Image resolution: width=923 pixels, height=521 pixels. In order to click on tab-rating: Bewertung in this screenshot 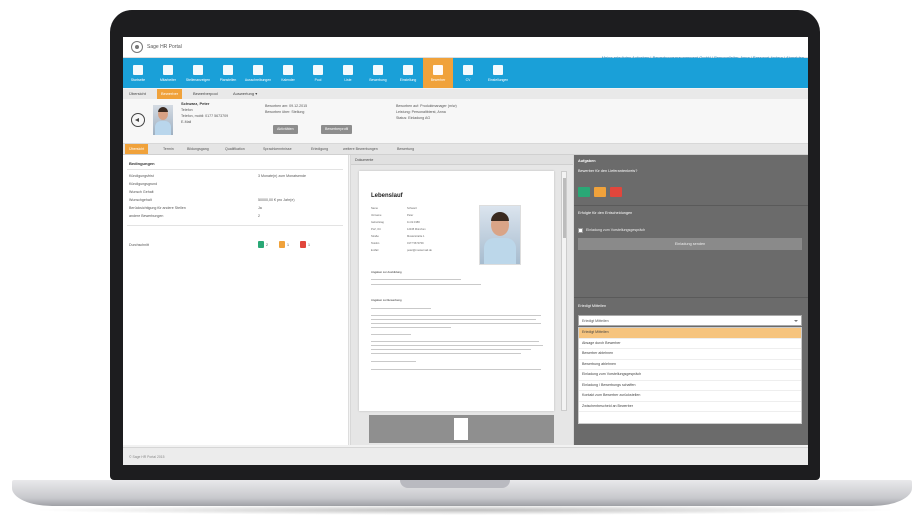, I will do `click(405, 149)`.